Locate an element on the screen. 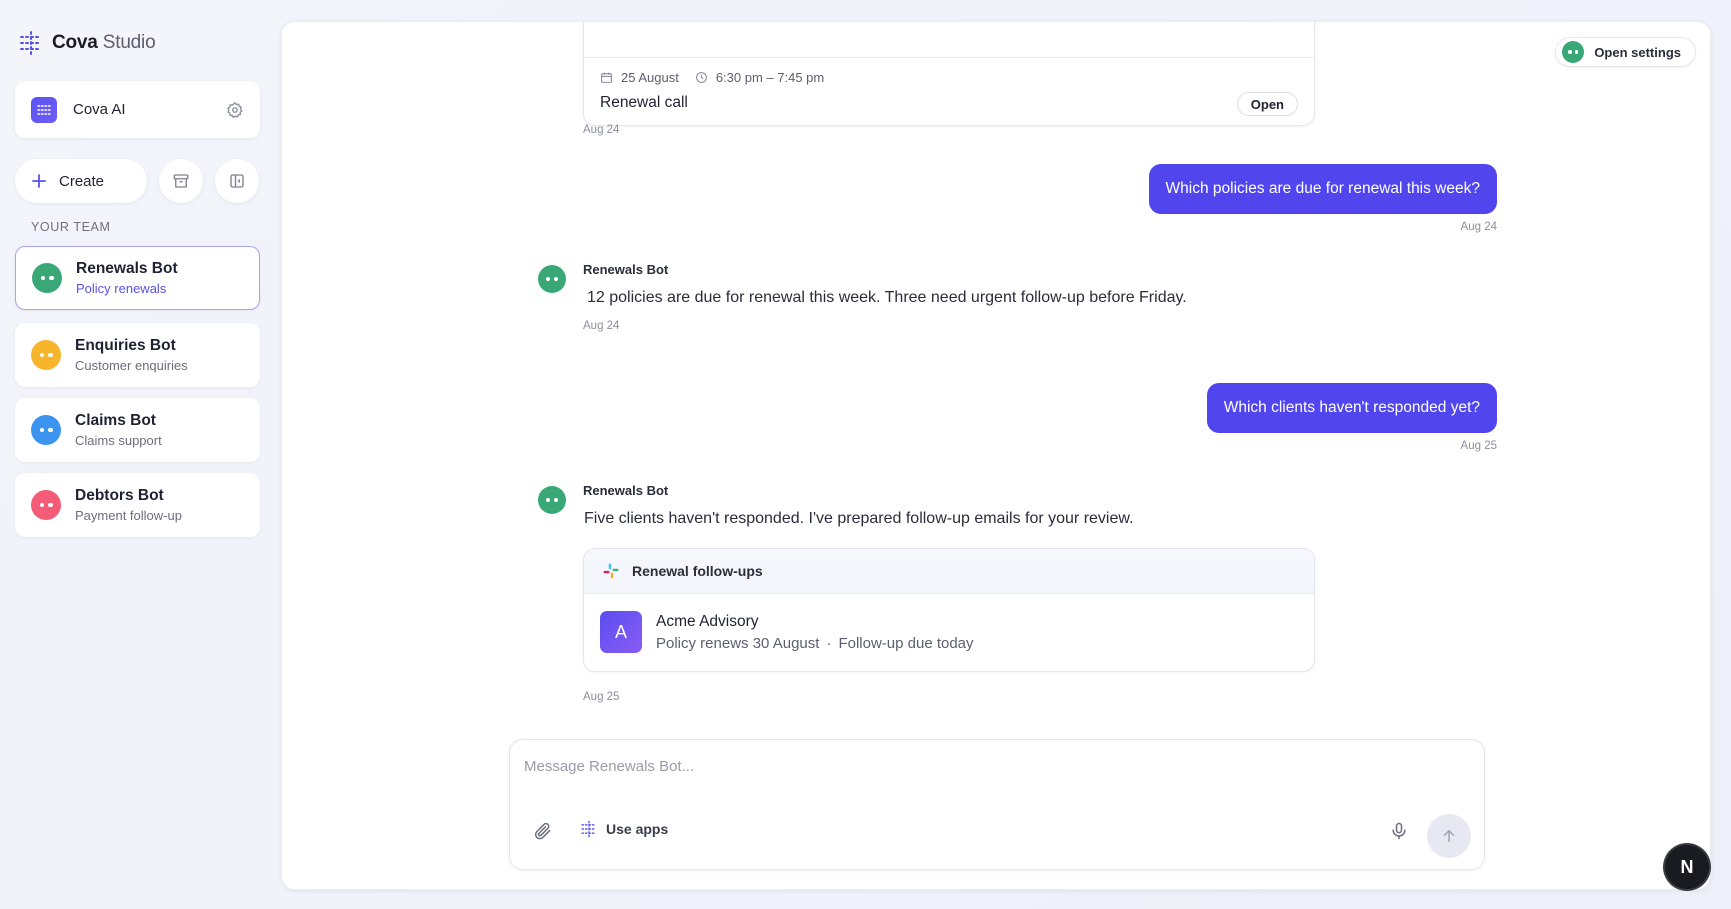  event-open-button: Open is located at coordinates (1267, 104).